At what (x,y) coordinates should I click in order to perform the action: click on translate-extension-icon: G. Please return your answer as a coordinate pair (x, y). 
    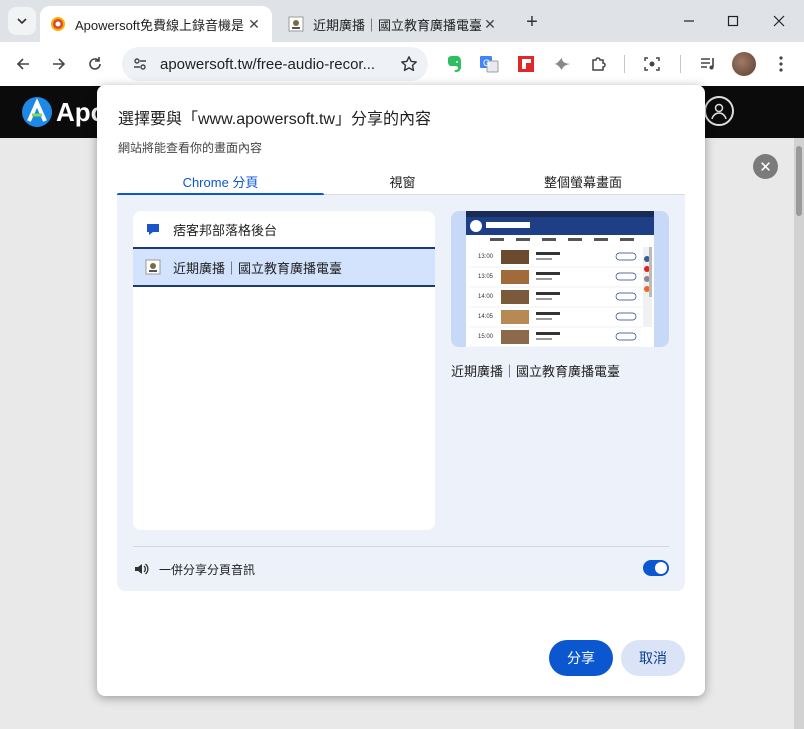
    Looking at the image, I should click on (489, 64).